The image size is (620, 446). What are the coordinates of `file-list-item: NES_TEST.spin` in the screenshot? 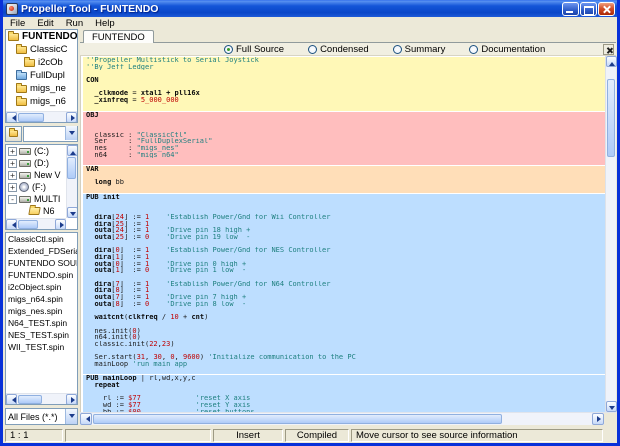 It's located at (41, 335).